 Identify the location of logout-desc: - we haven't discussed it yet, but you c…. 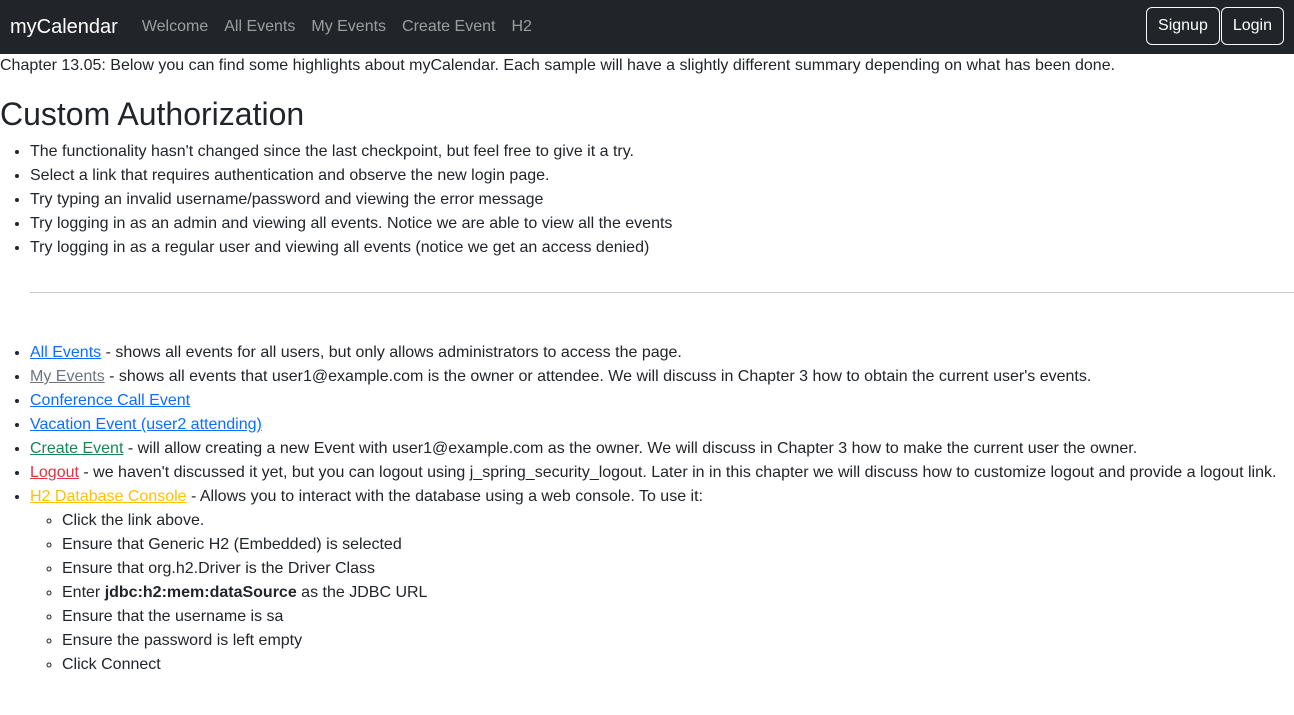
(677, 472).